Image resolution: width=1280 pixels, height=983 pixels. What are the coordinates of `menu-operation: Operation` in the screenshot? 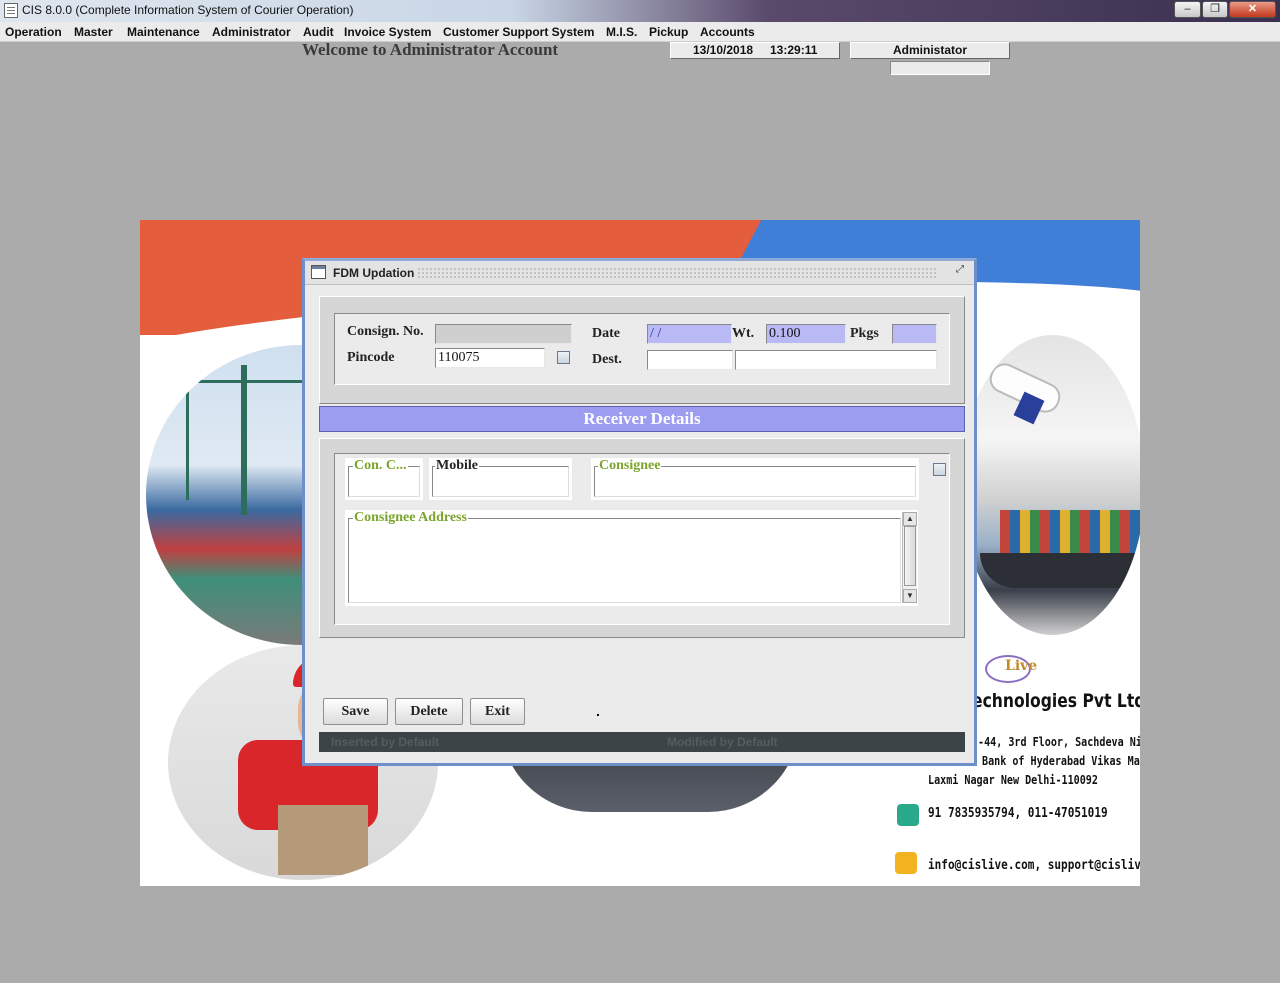 It's located at (33, 32).